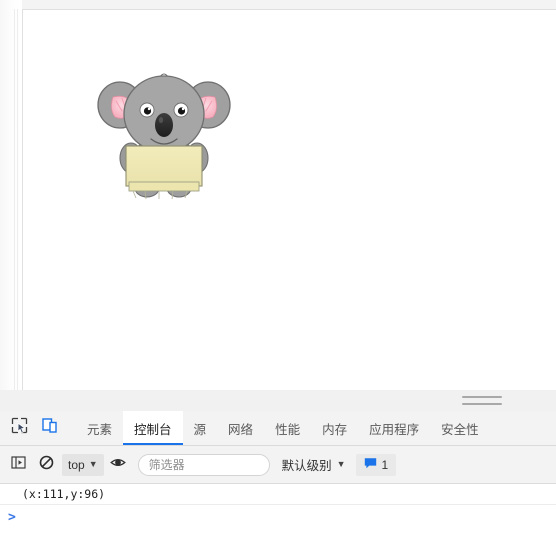  I want to click on tab-label: 网络, so click(241, 429).